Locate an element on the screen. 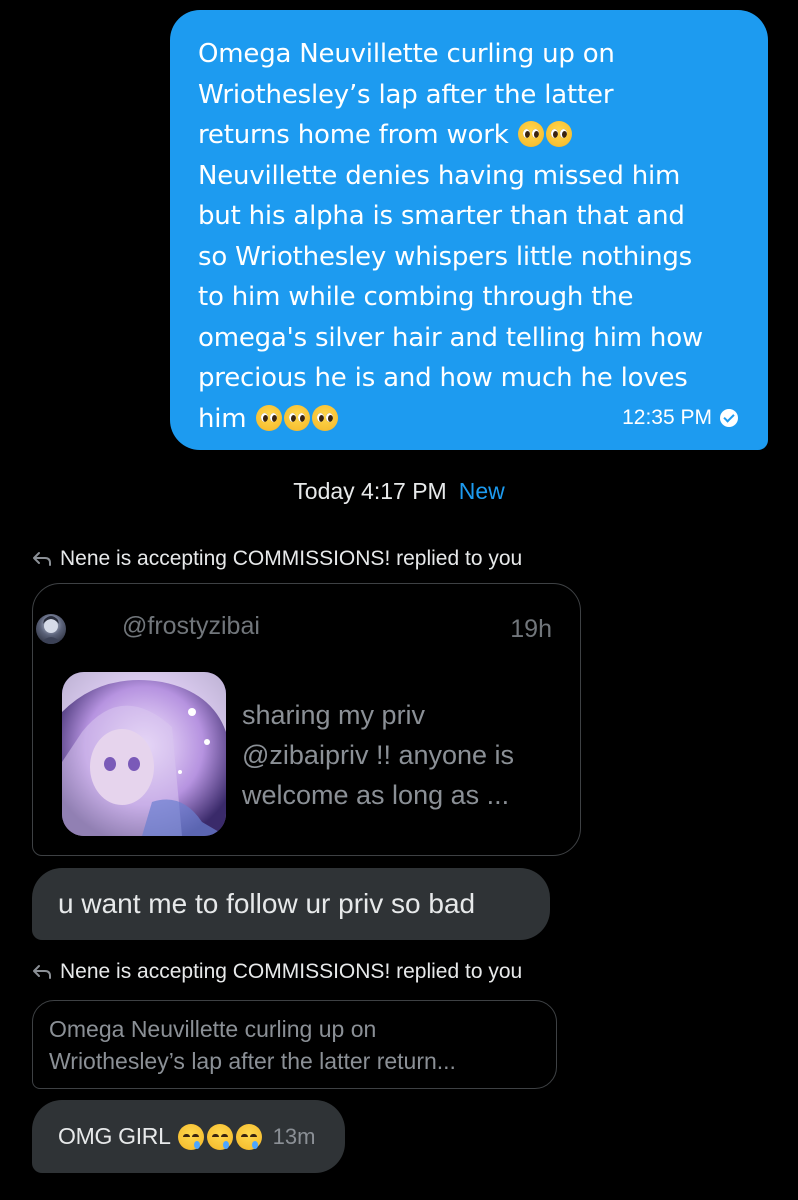  sent-message-timestamp: 12:35 PM is located at coordinates (680, 418).